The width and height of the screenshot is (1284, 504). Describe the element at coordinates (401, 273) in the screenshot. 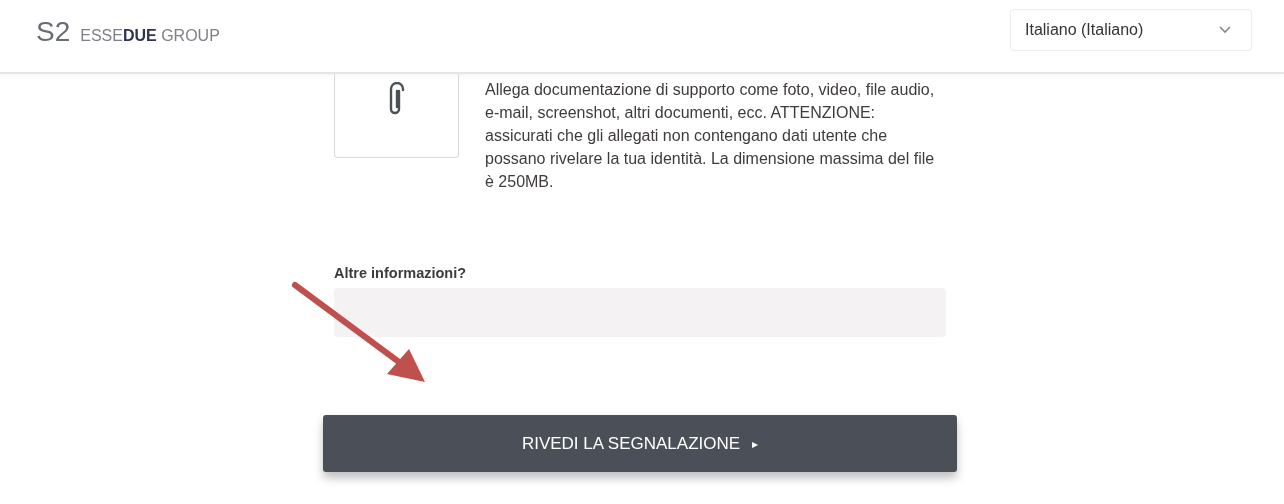

I see `field-label: Altre informazioni?` at that location.